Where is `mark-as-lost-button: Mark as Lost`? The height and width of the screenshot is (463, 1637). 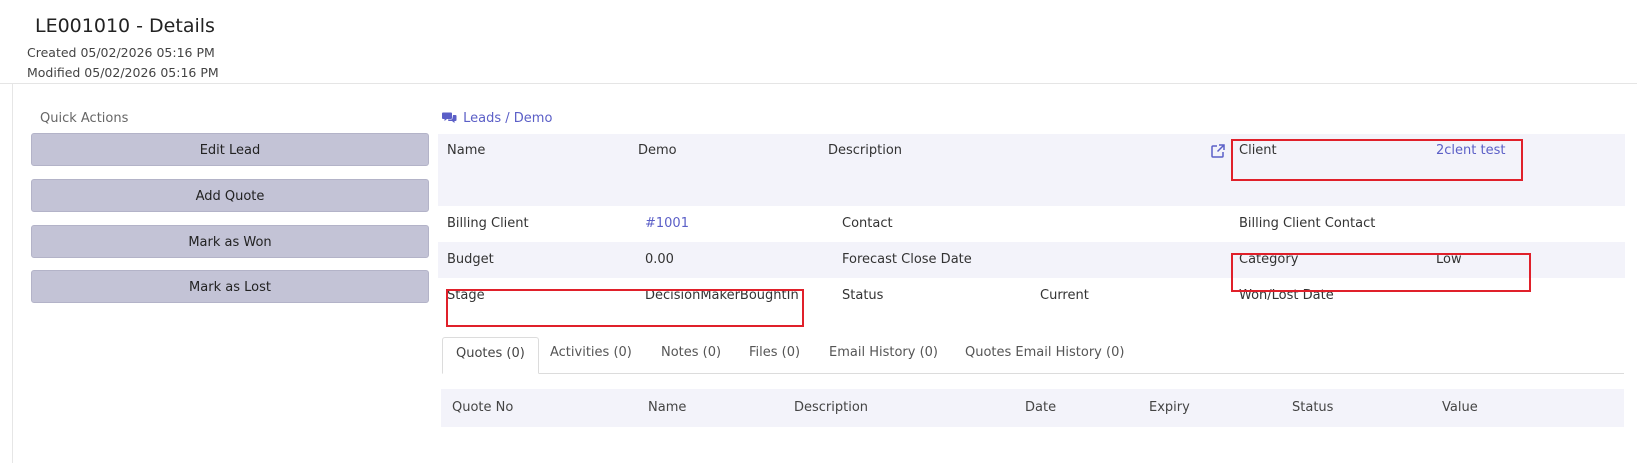 mark-as-lost-button: Mark as Lost is located at coordinates (230, 286).